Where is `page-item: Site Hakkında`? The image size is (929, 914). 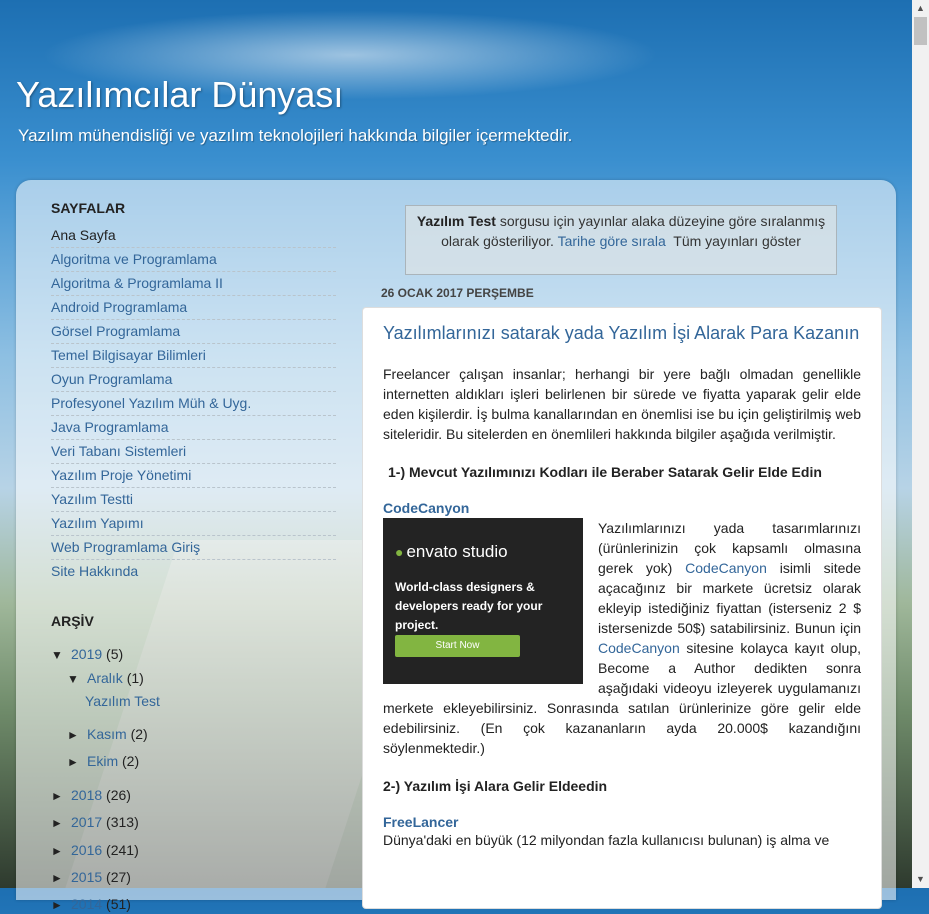 page-item: Site Hakkında is located at coordinates (193, 571).